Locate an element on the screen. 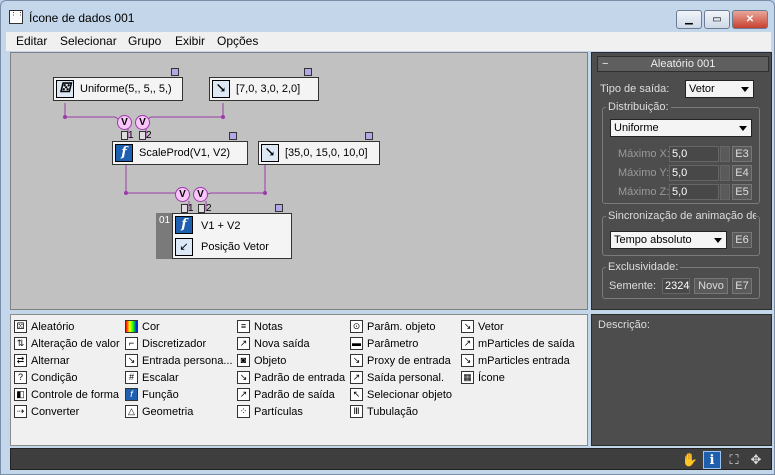 The width and height of the screenshot is (775, 475). depot-item-selecionar-objeto: ↖ Selecionar objeto is located at coordinates (401, 395).